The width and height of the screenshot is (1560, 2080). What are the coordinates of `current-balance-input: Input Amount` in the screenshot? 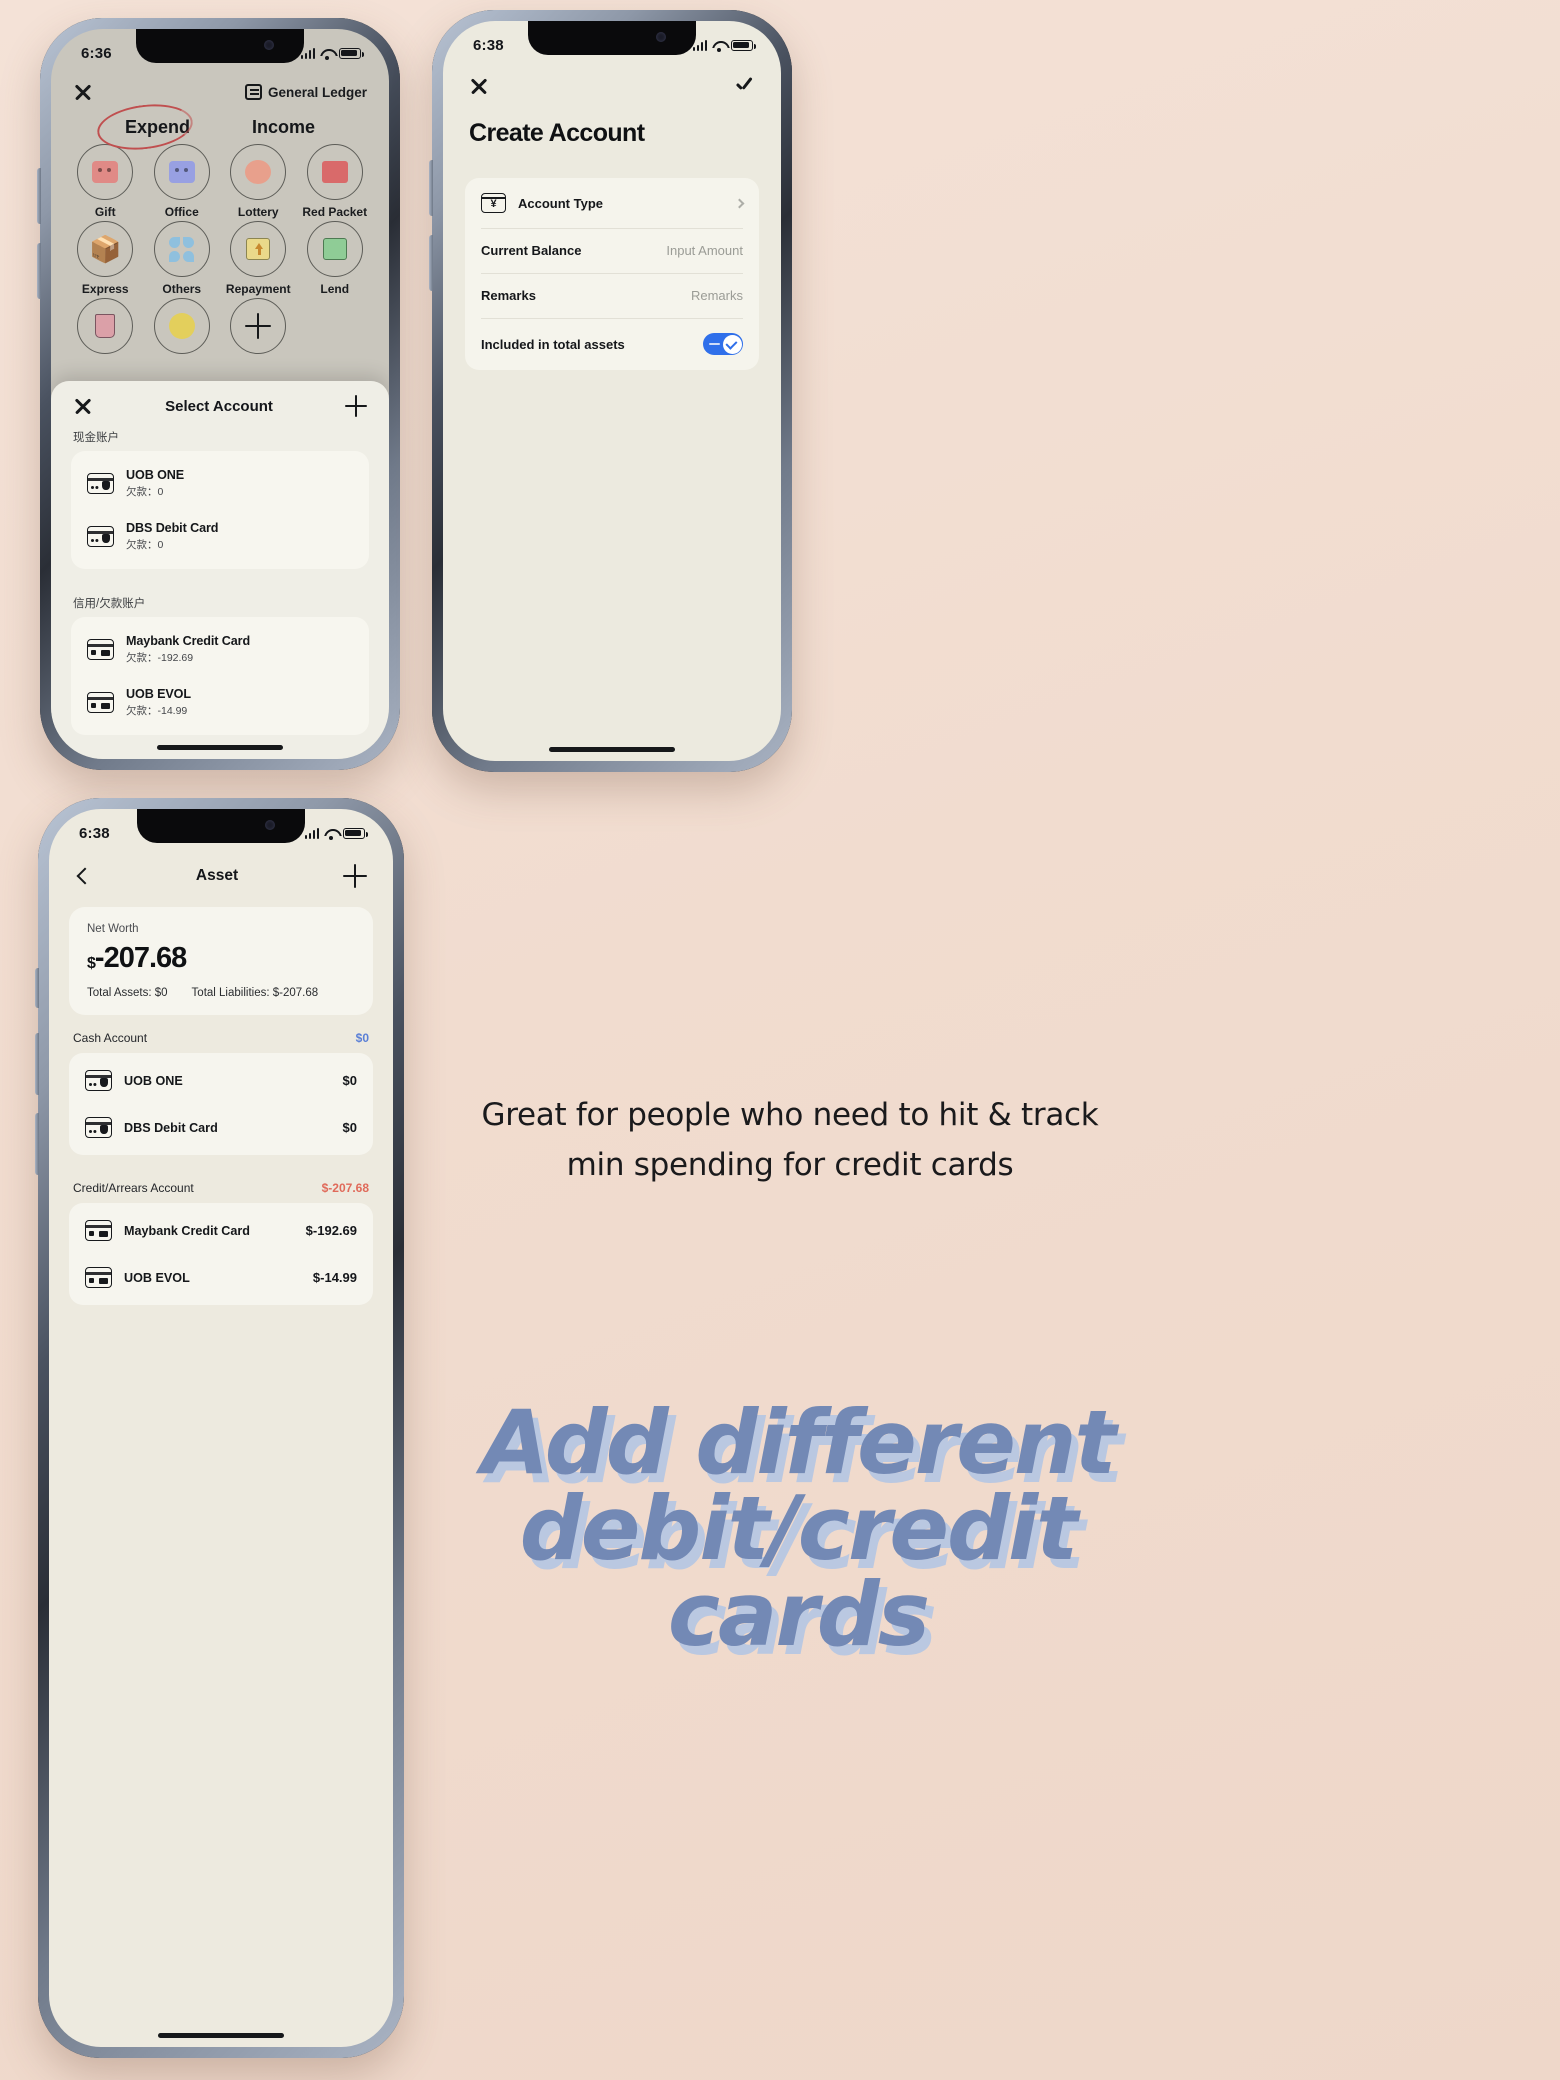 It's located at (704, 250).